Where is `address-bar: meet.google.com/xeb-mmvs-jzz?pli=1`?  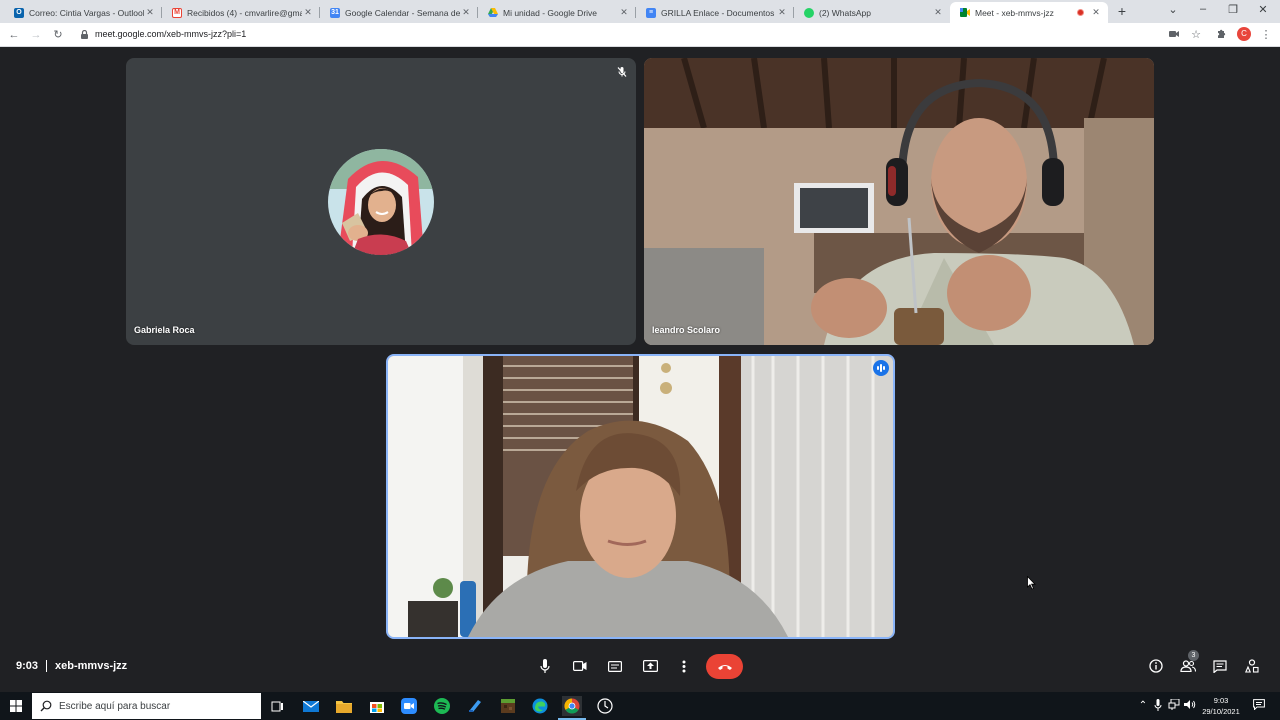
address-bar: meet.google.com/xeb-mmvs-jzz?pli=1 is located at coordinates (621, 35).